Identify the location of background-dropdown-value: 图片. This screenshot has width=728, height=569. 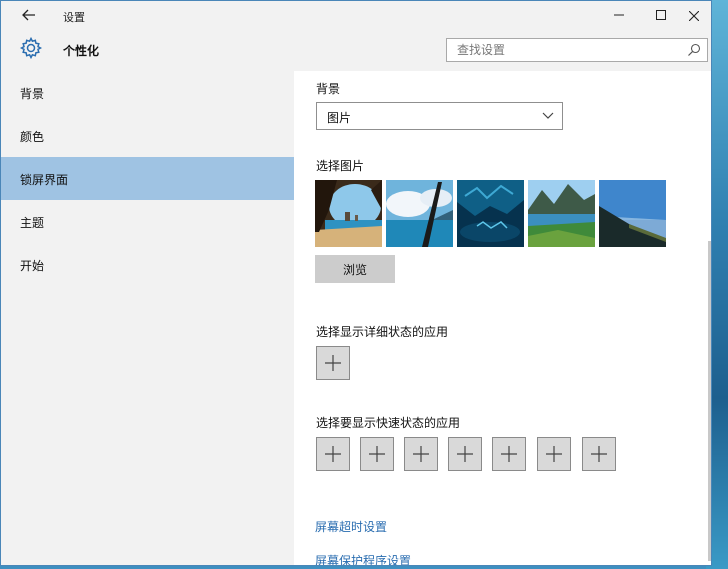
(339, 118).